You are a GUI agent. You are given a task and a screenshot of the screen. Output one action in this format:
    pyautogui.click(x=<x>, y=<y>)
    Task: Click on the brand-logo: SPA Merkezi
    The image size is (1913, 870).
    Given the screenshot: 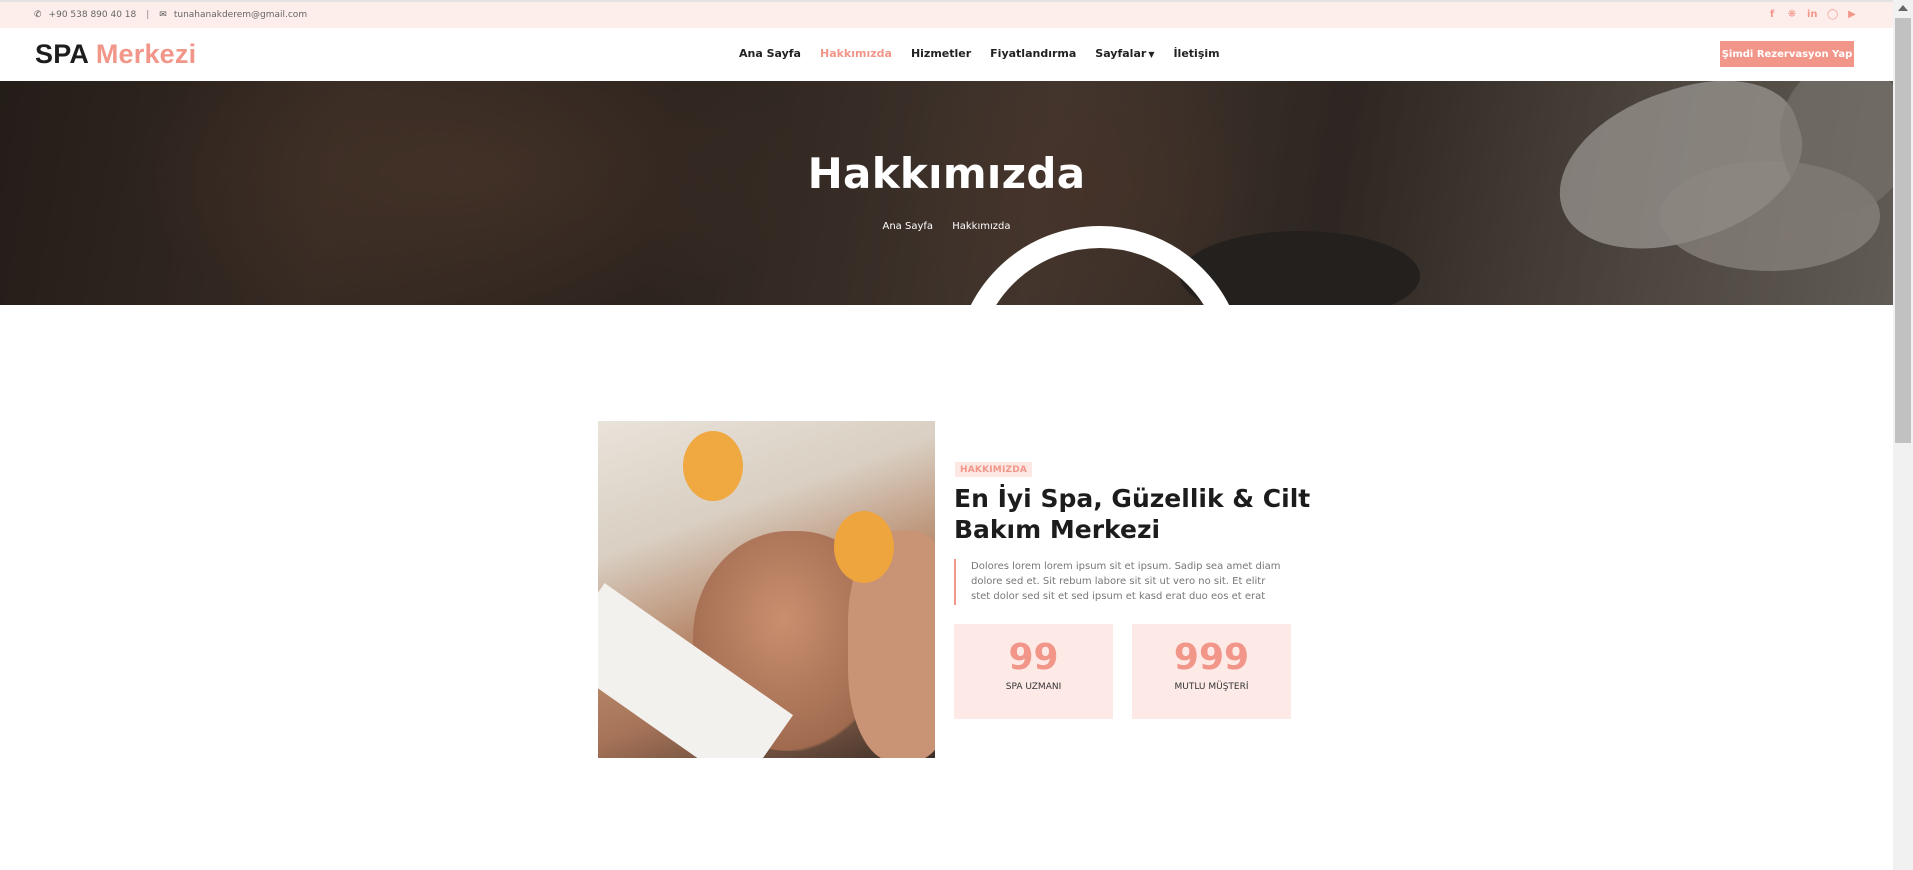 What is the action you would take?
    pyautogui.click(x=115, y=54)
    